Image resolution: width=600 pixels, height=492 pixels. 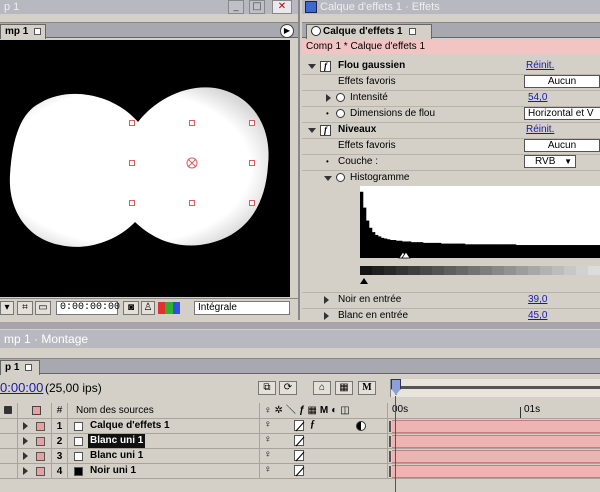 I want to click on number-column-header: #, so click(x=60, y=410).